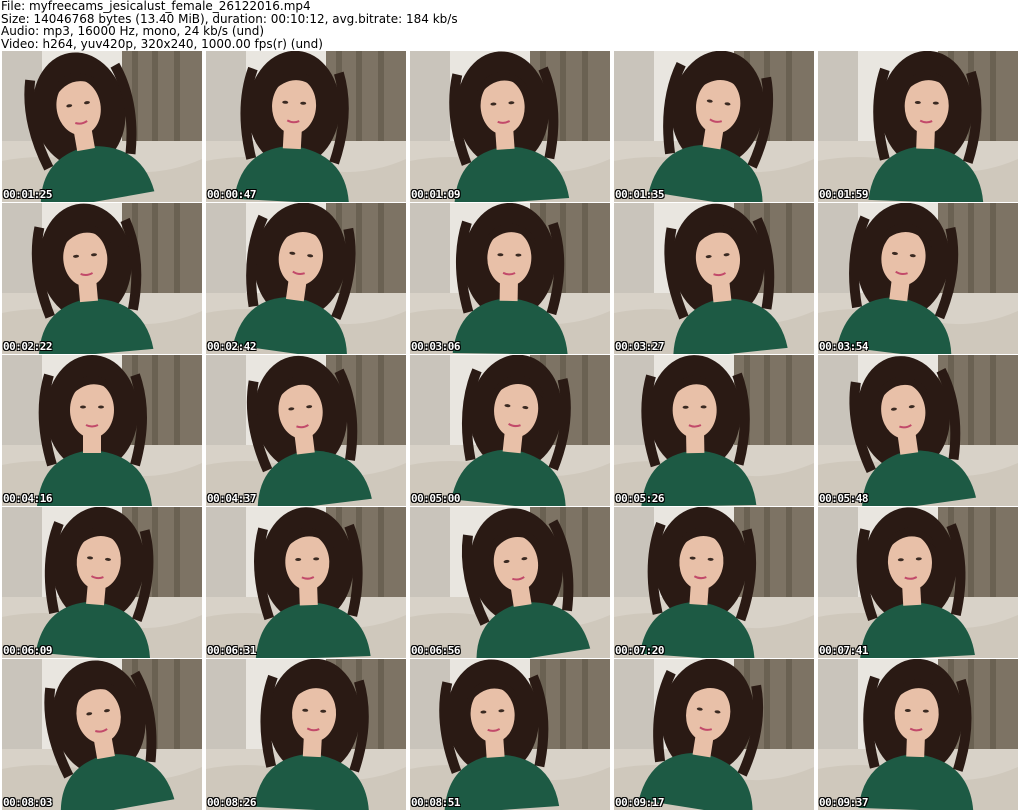 This screenshot has width=1024, height=811. I want to click on thumbnail-timestamp: 00:03:27, so click(639, 346).